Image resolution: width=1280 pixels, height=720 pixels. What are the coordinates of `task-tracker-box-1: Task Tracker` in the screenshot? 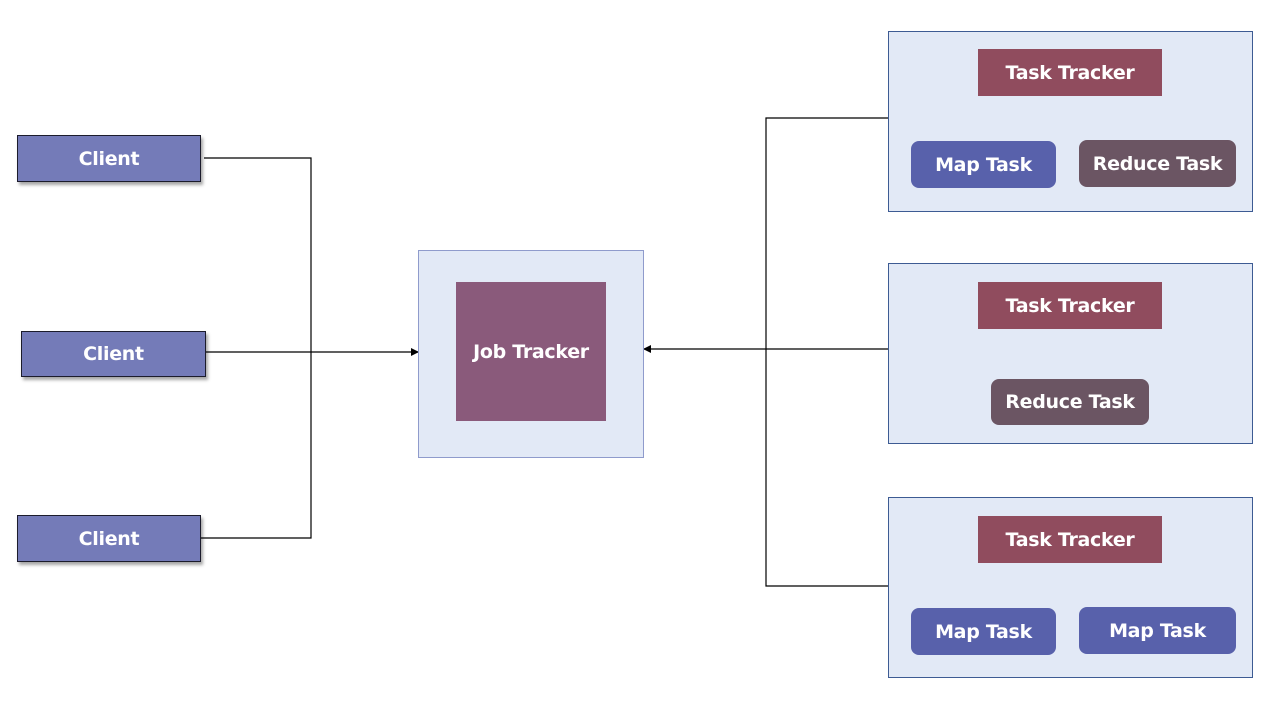 It's located at (1070, 72).